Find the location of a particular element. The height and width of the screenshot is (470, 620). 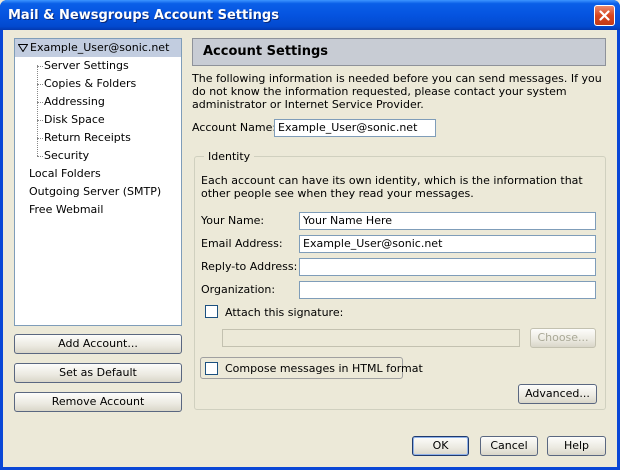

tree-item-account: Example_User@sonic.net is located at coordinates (98, 48).